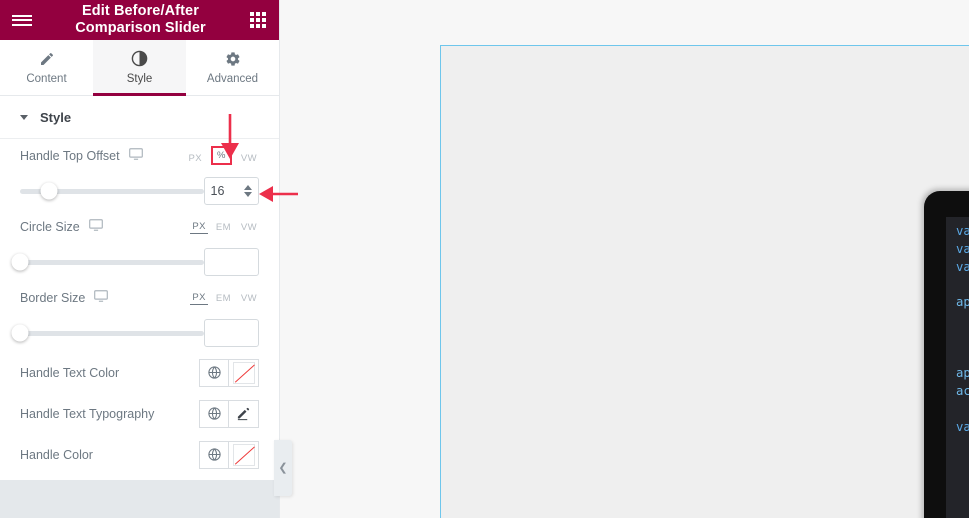 The height and width of the screenshot is (518, 969). I want to click on widgets-grid-icon, so click(258, 20).